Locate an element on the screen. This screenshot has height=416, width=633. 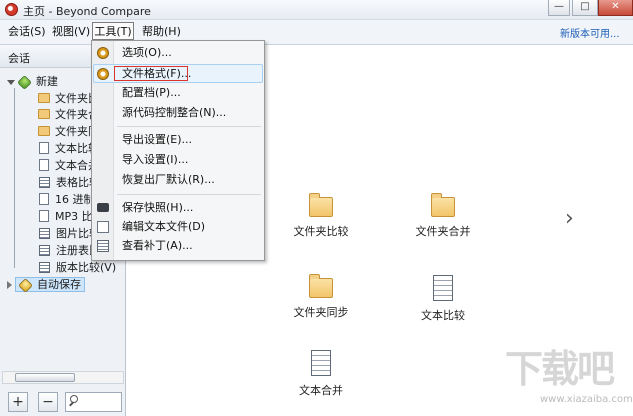
tile-folder-compare: 文件夹比较 is located at coordinates (321, 216).